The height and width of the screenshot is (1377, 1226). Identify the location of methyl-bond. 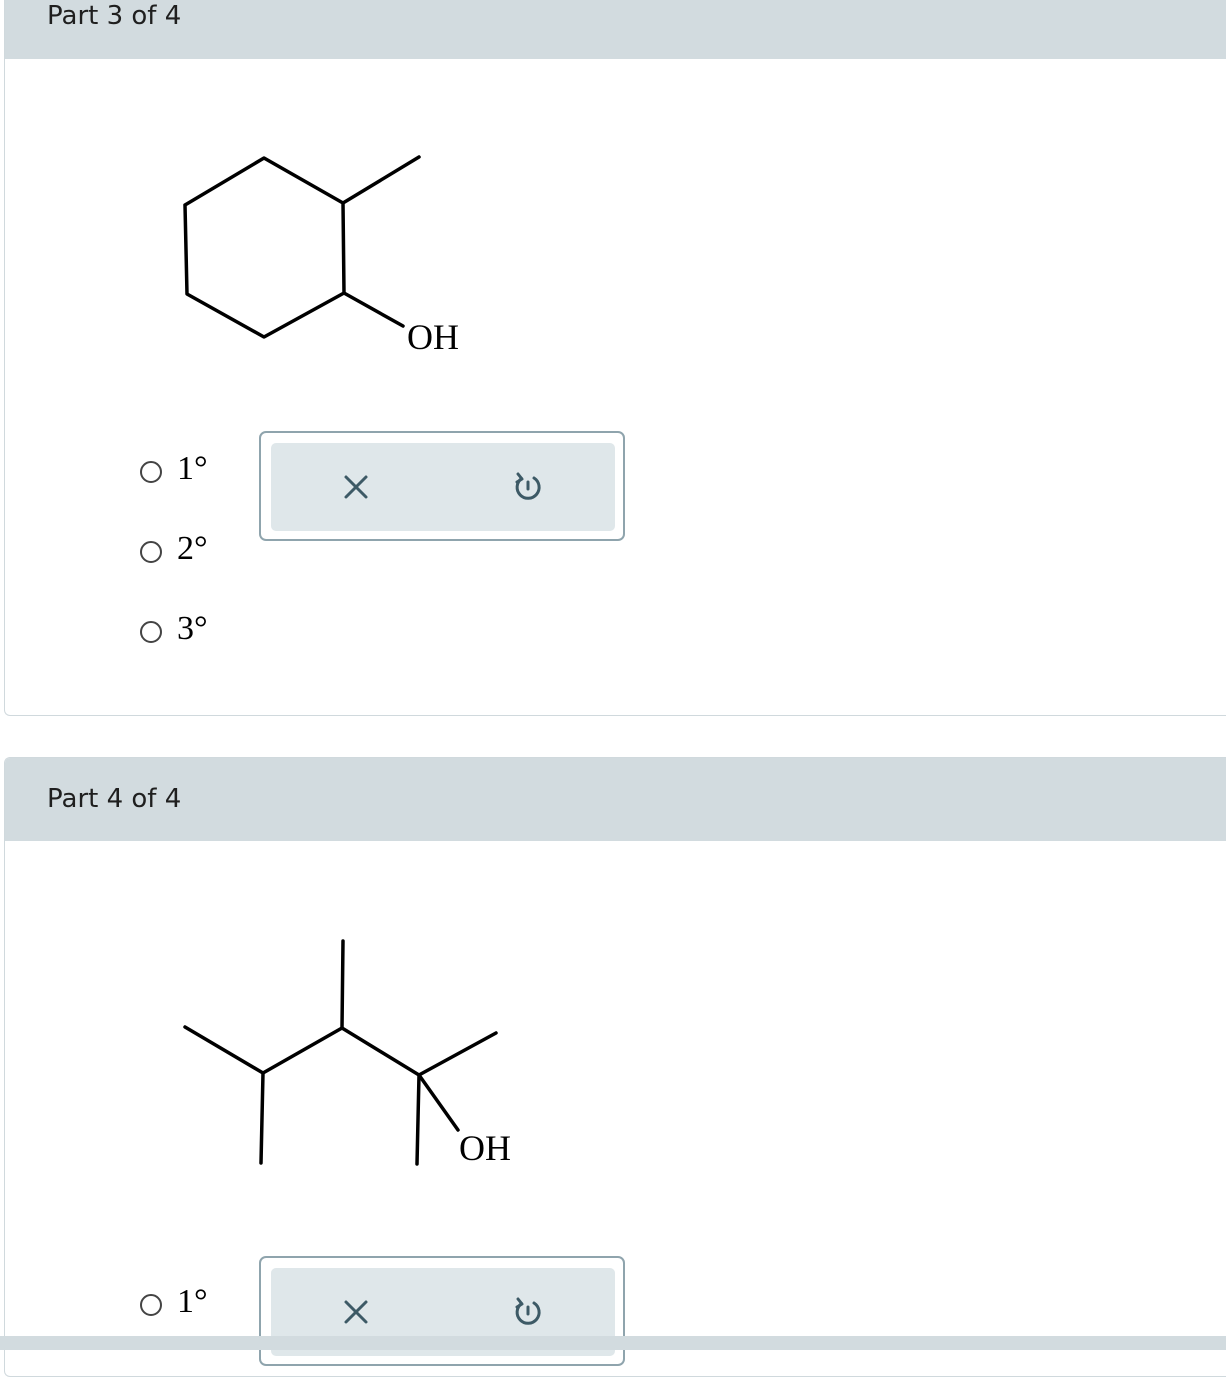
(381, 180).